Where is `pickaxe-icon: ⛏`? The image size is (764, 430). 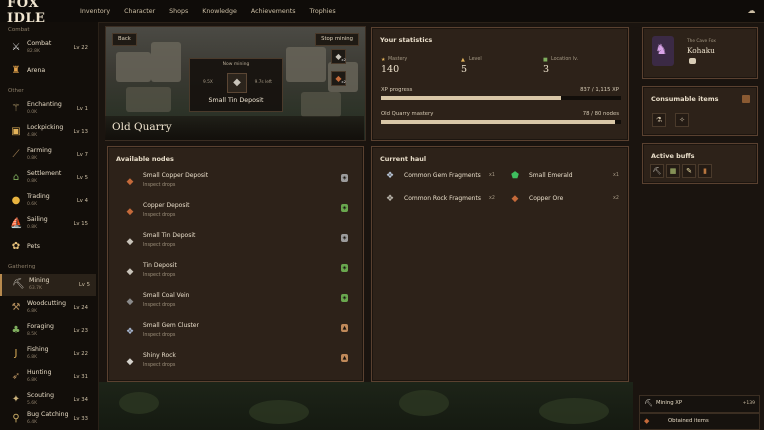 pickaxe-icon: ⛏ is located at coordinates (657, 171).